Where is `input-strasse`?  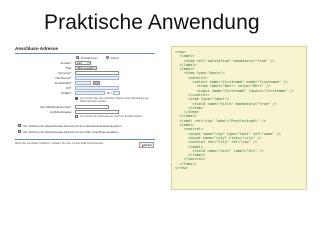 input-strasse is located at coordinates (90, 93).